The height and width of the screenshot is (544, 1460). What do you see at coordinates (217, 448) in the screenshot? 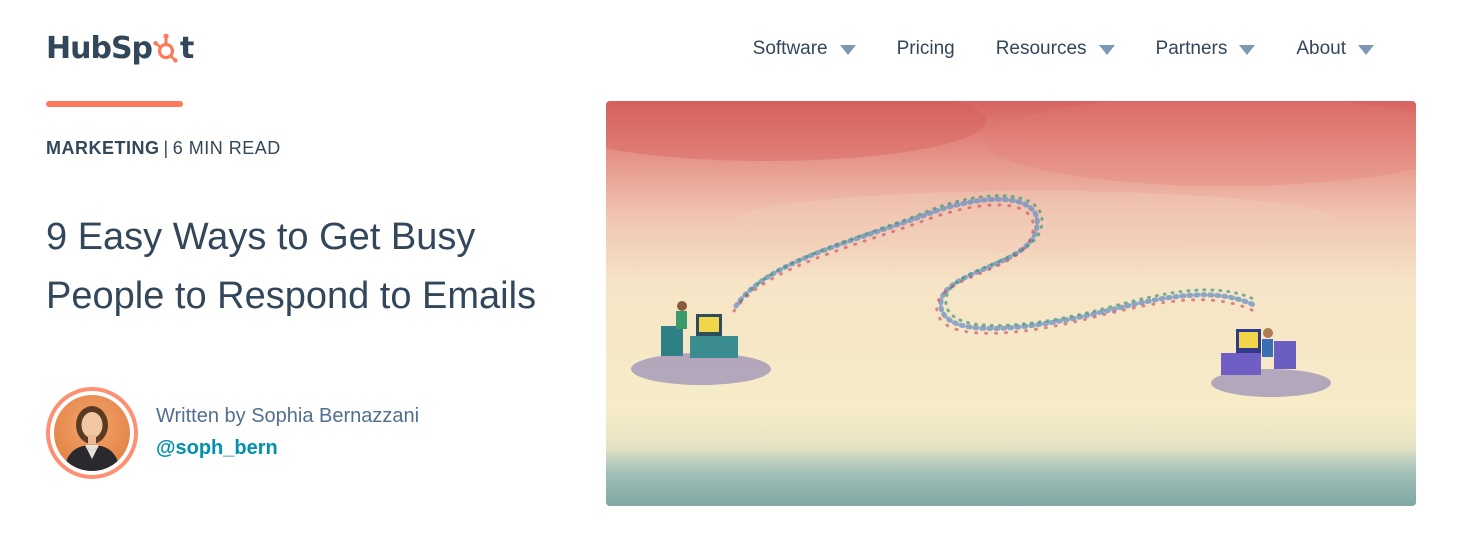
I see `author-handle-link: @soph_bern` at bounding box center [217, 448].